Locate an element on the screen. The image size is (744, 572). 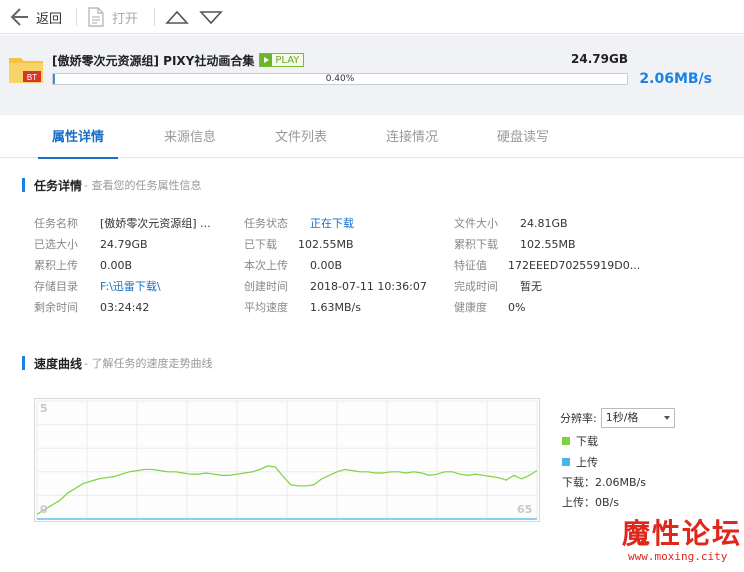
watermark-url: www.moxing.city is located at coordinates (678, 556).